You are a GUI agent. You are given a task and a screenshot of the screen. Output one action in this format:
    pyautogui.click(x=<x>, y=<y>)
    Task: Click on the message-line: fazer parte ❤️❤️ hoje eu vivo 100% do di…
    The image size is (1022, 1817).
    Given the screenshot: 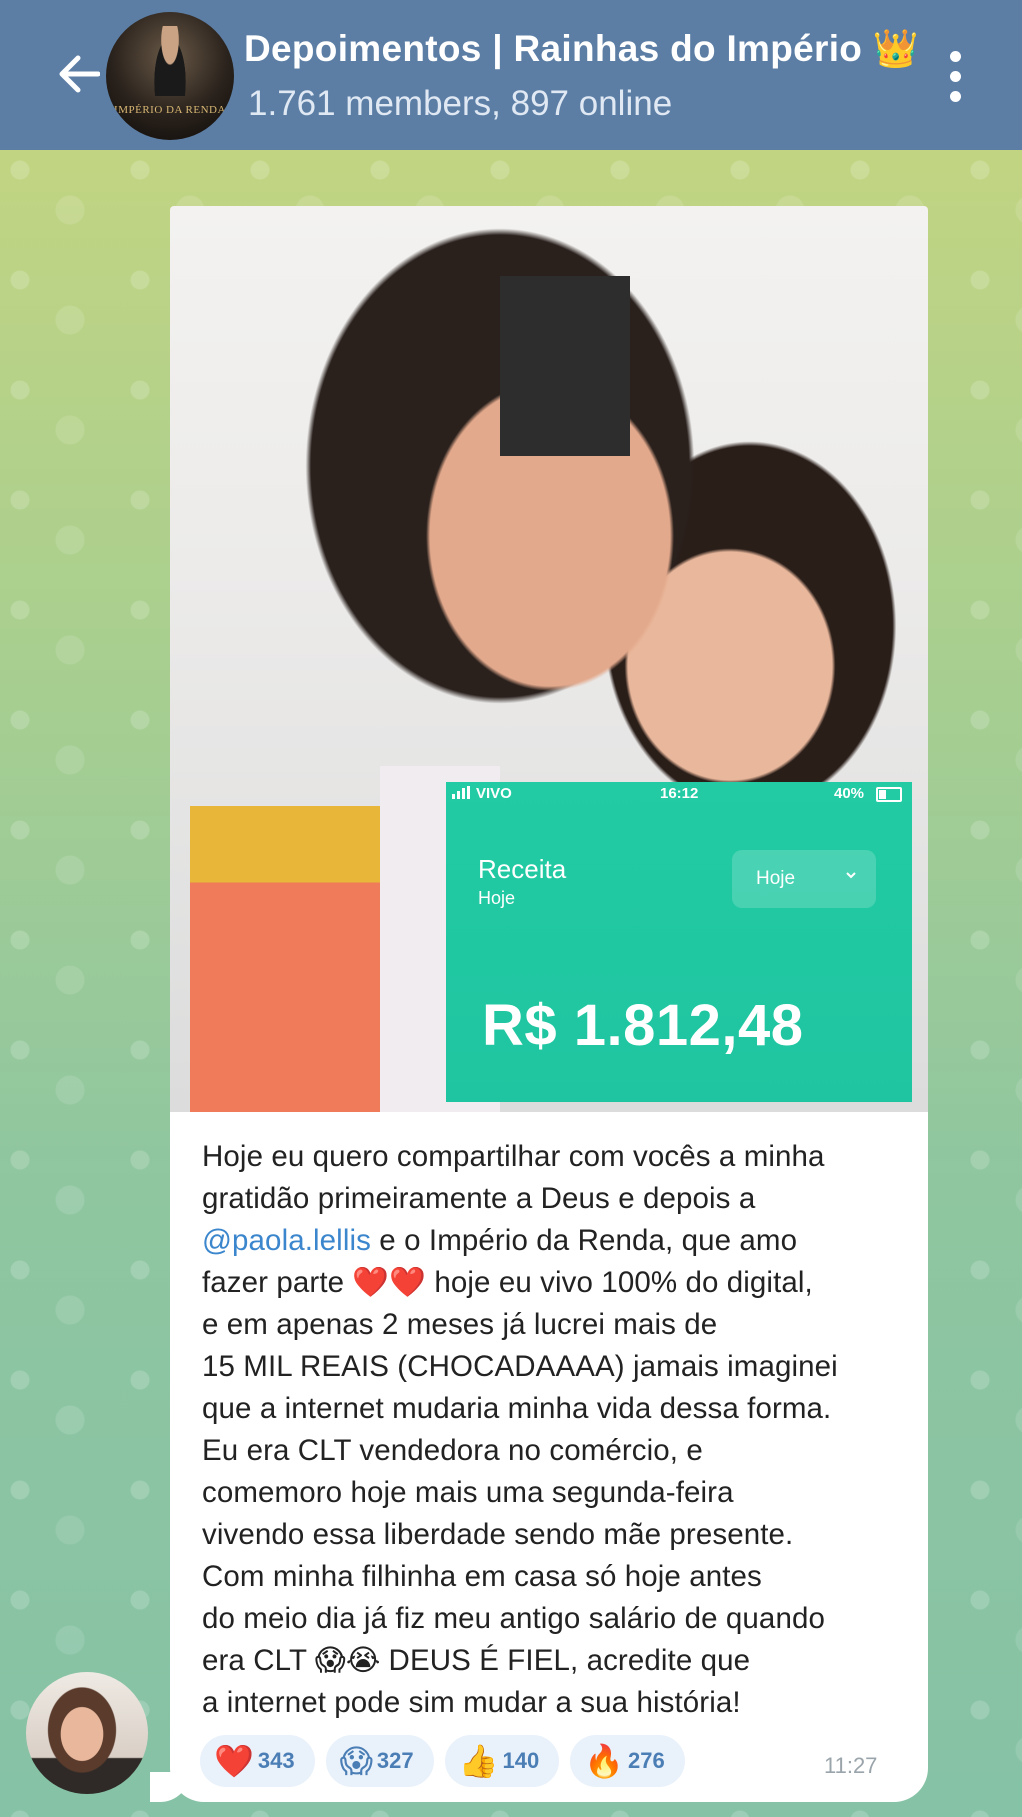 What is the action you would take?
    pyautogui.click(x=507, y=1282)
    